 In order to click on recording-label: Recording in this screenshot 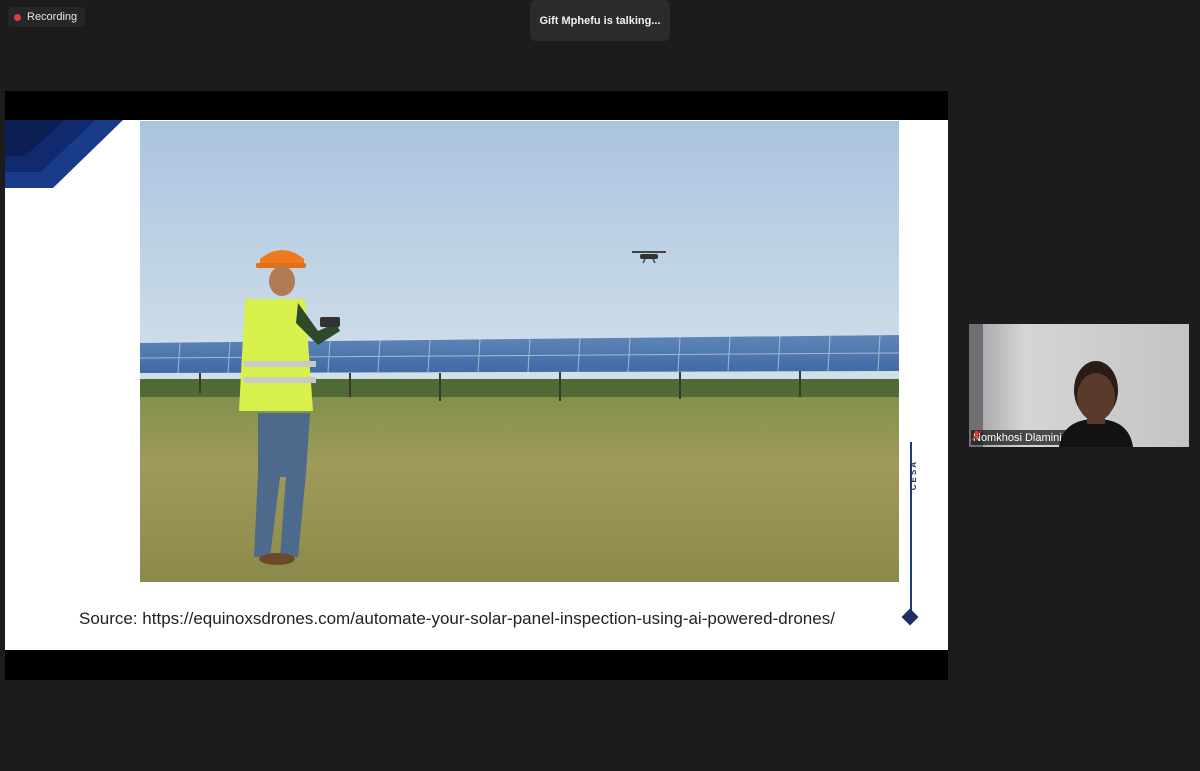, I will do `click(52, 17)`.